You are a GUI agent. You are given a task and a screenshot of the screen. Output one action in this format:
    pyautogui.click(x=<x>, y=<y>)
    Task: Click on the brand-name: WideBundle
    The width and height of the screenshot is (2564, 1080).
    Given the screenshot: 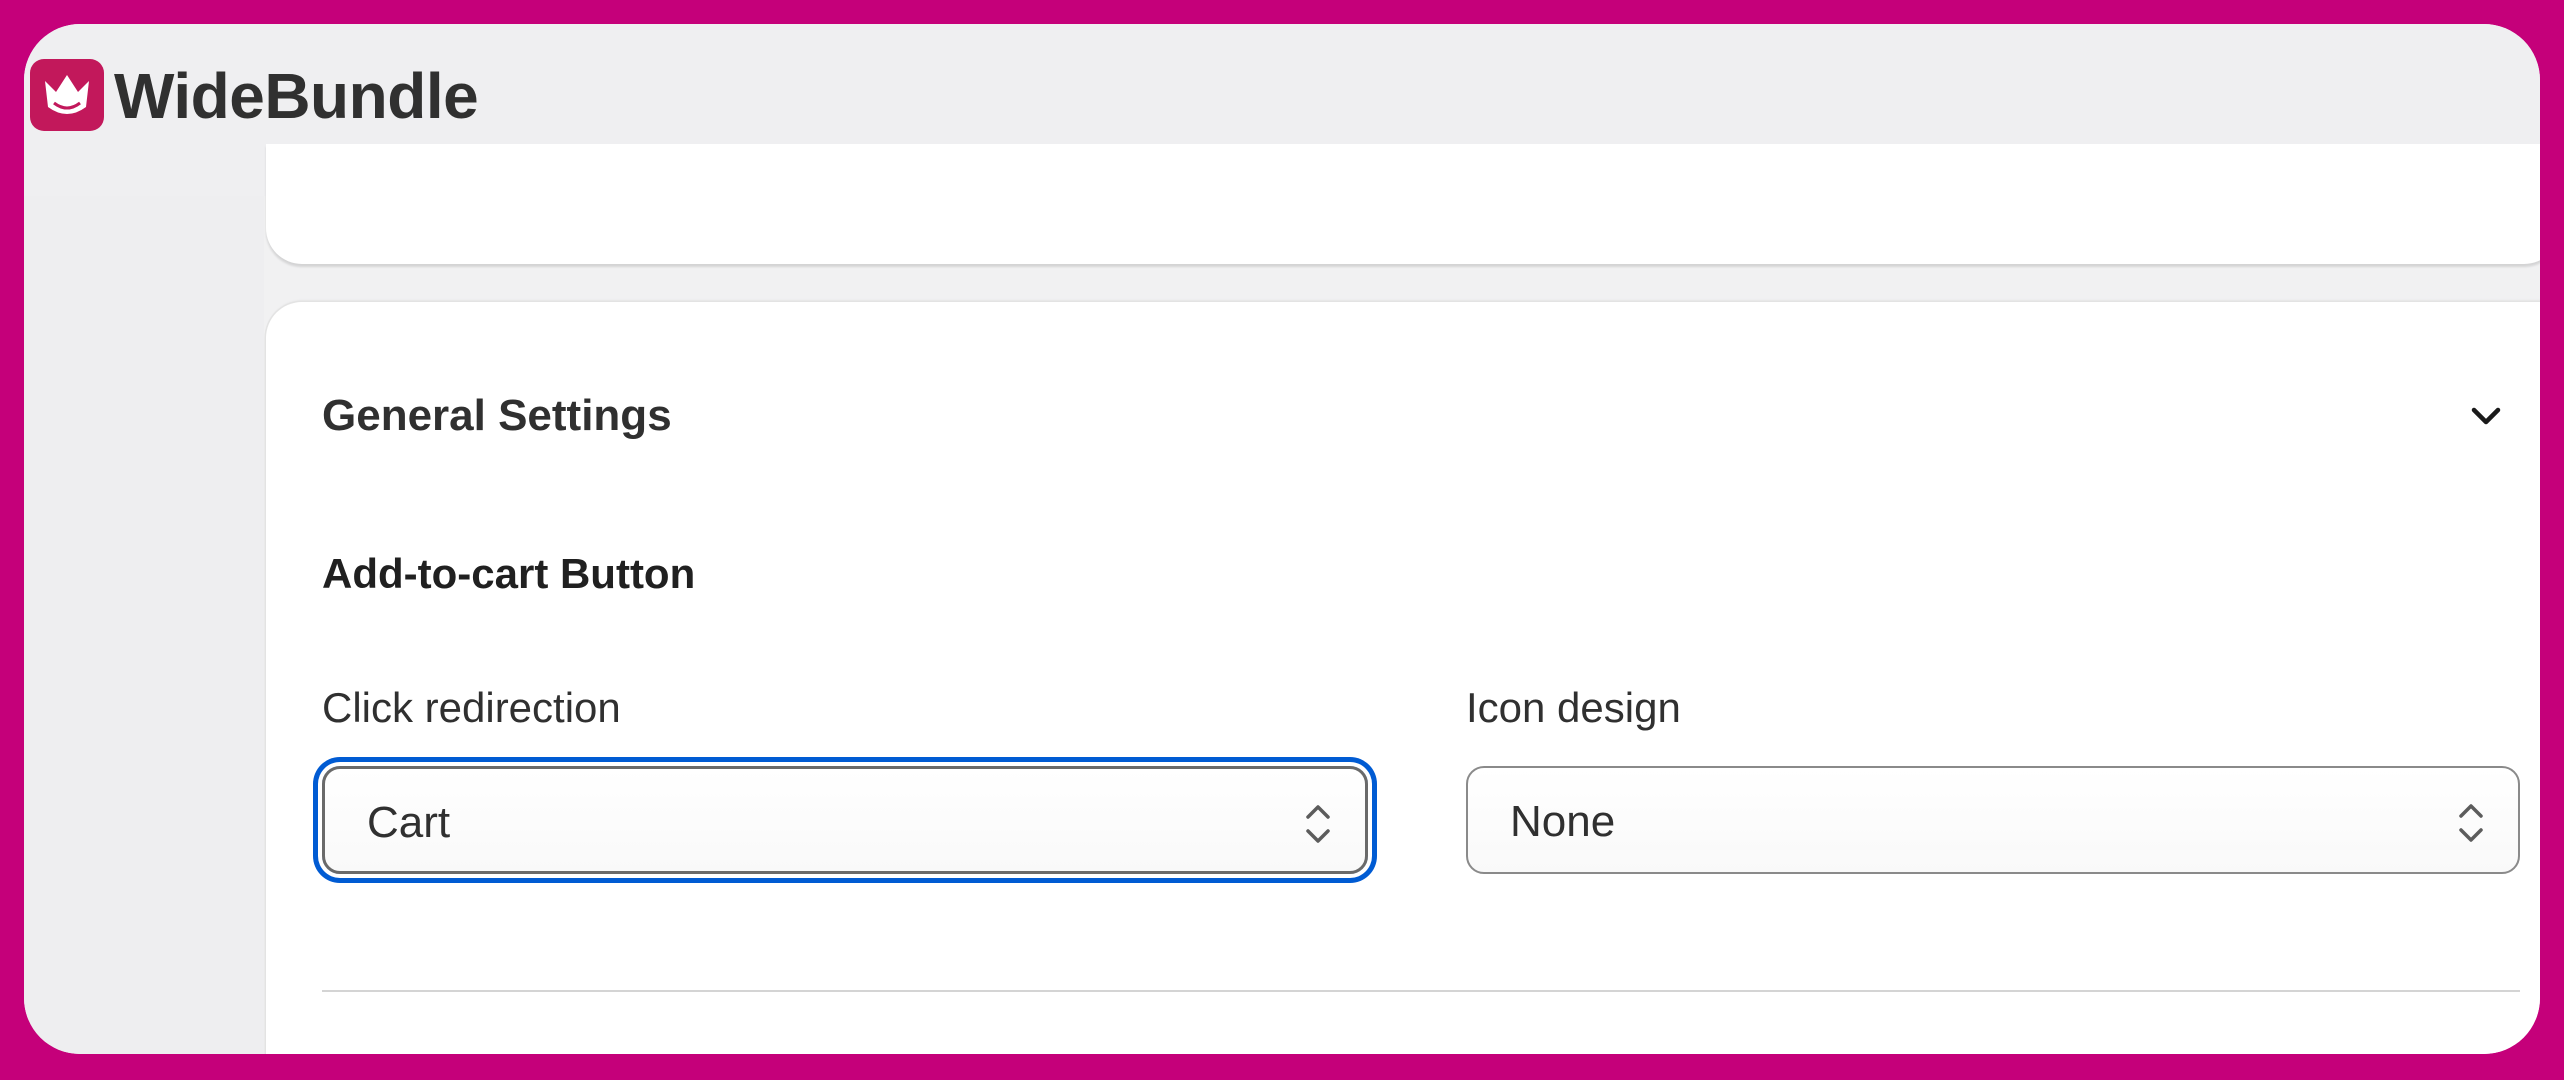 What is the action you would take?
    pyautogui.click(x=296, y=96)
    